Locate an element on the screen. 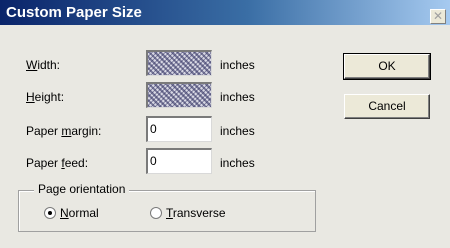 Image resolution: width=450 pixels, height=248 pixels. height-unit: inches is located at coordinates (237, 97).